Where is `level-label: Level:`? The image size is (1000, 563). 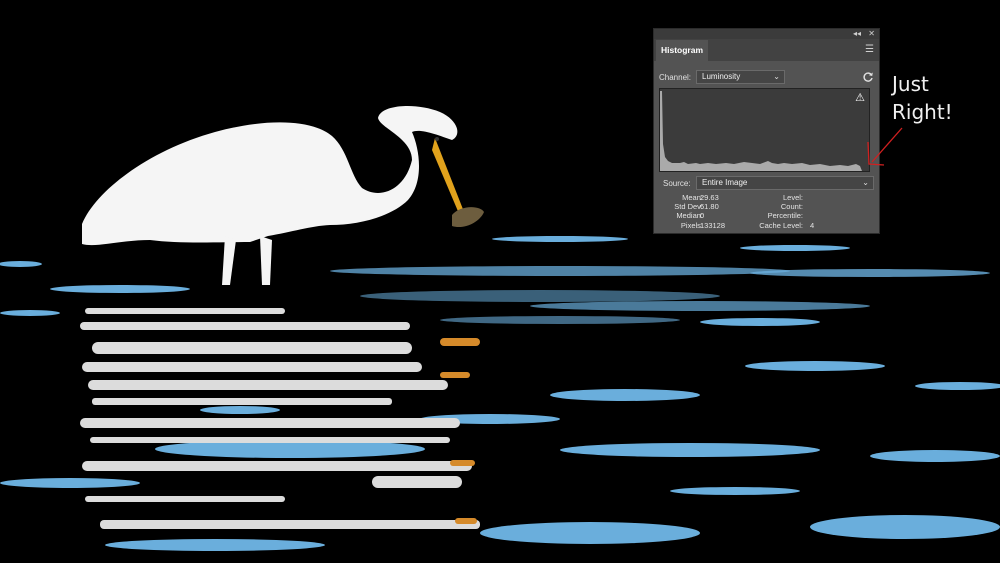
level-label: Level: is located at coordinates (792, 197).